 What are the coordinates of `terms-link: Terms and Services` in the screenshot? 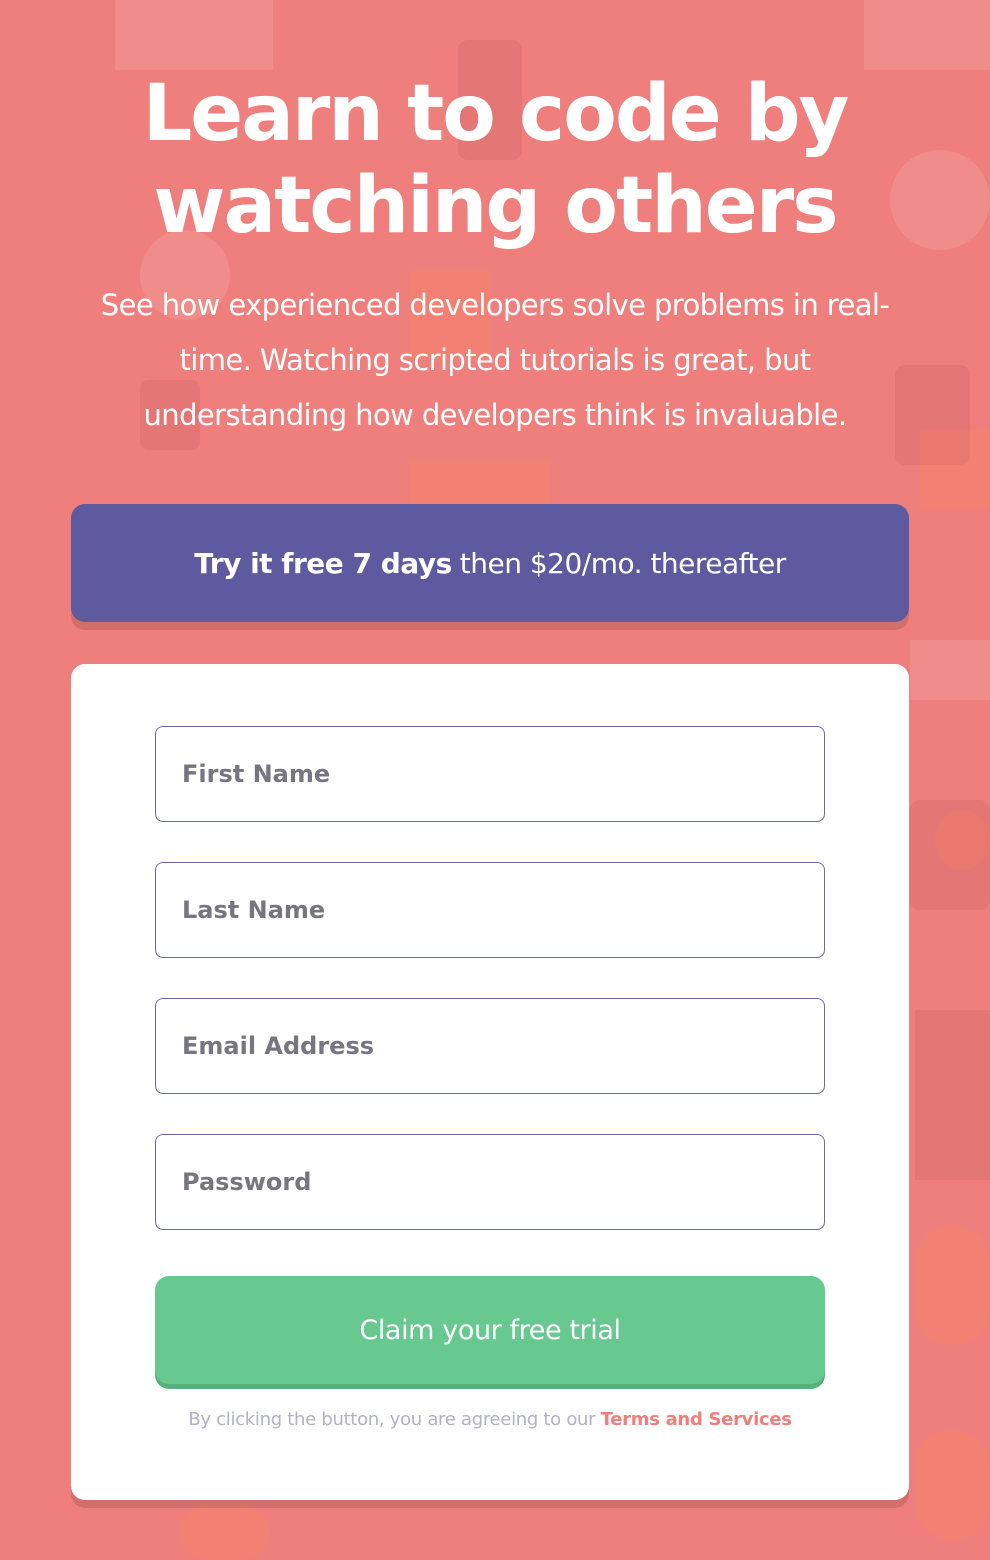 It's located at (696, 1419).